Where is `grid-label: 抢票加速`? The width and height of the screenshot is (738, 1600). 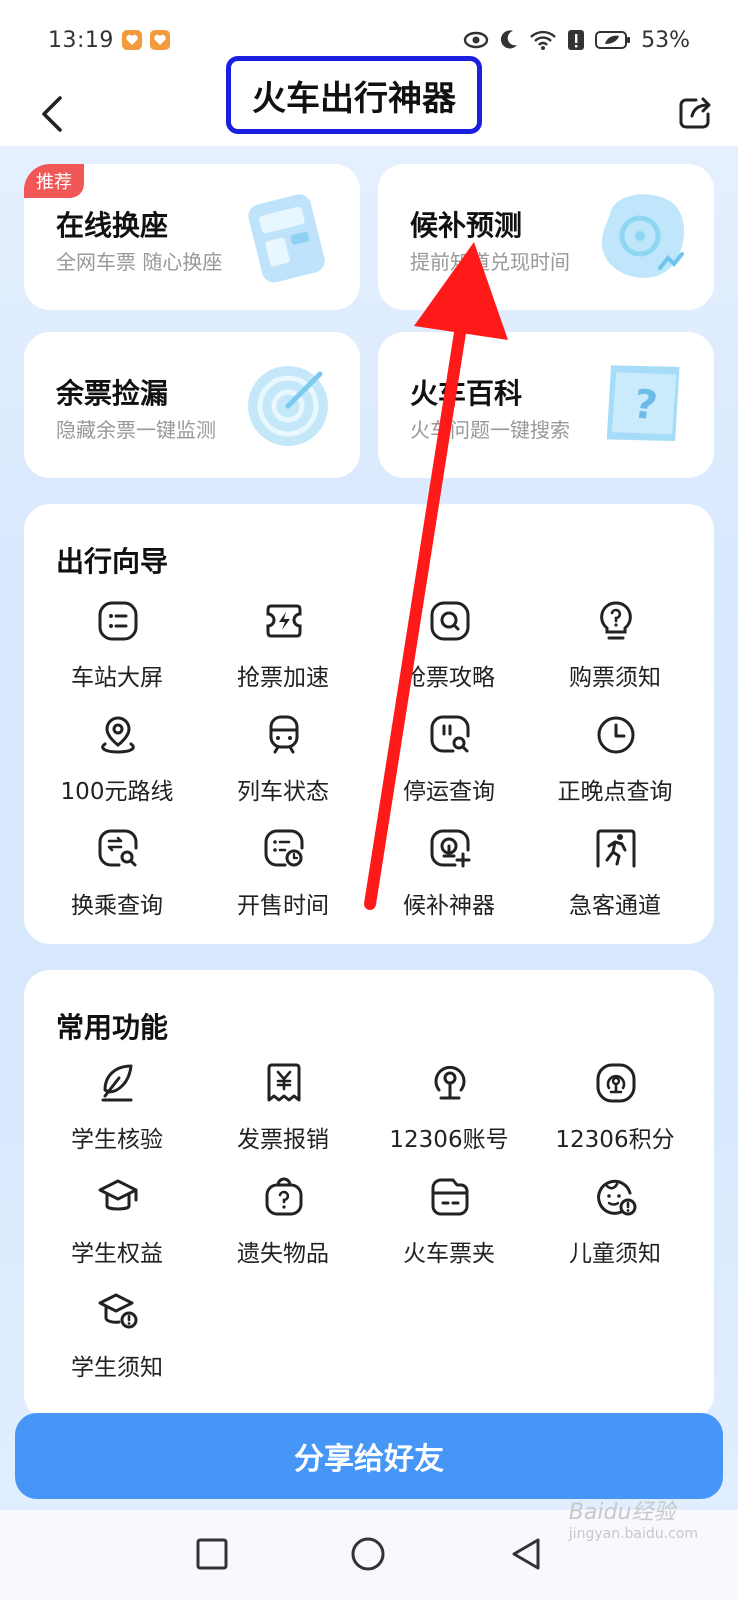 grid-label: 抢票加速 is located at coordinates (283, 678).